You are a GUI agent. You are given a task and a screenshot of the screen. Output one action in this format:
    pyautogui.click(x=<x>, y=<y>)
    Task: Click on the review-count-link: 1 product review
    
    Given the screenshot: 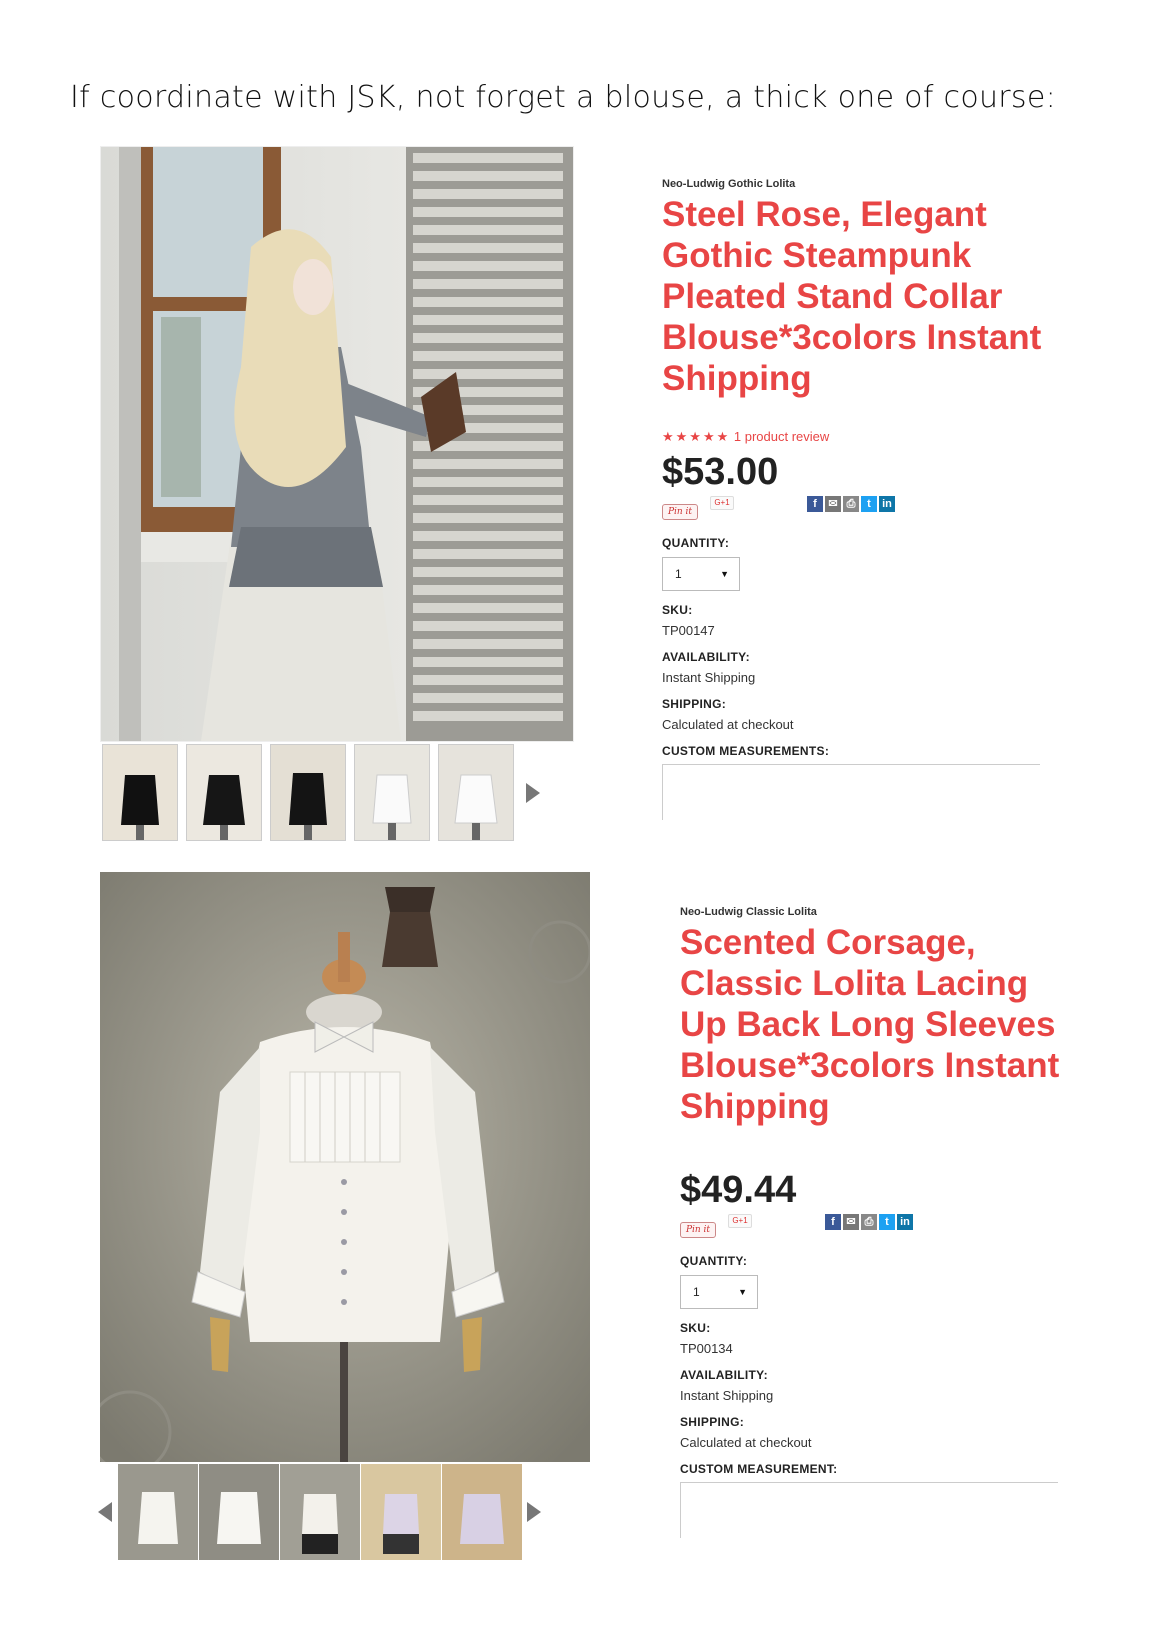 What is the action you would take?
    pyautogui.click(x=781, y=436)
    